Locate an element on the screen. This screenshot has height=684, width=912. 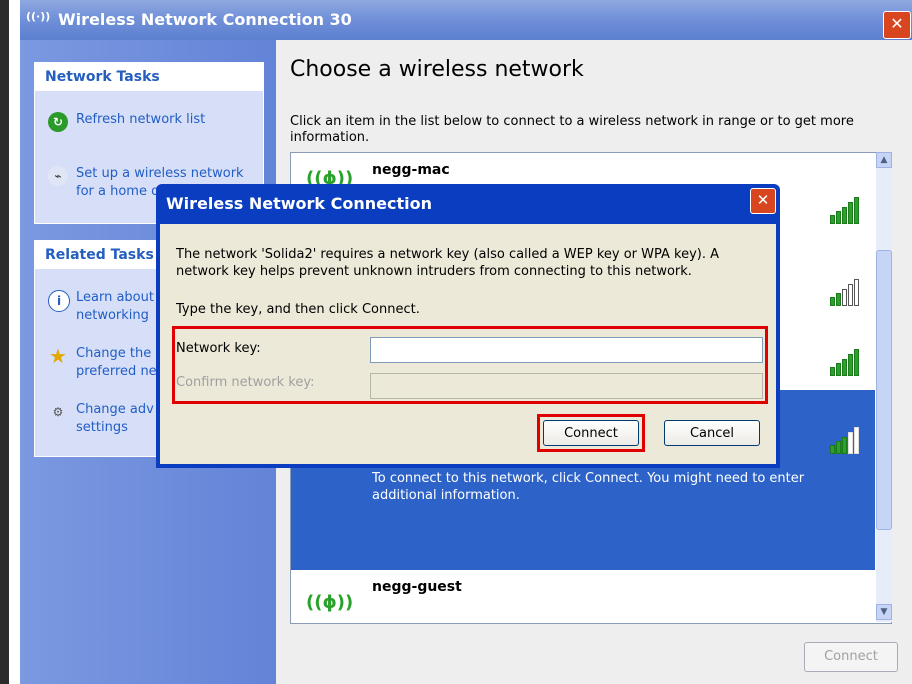
refresh-icon: ↻ is located at coordinates (58, 122).